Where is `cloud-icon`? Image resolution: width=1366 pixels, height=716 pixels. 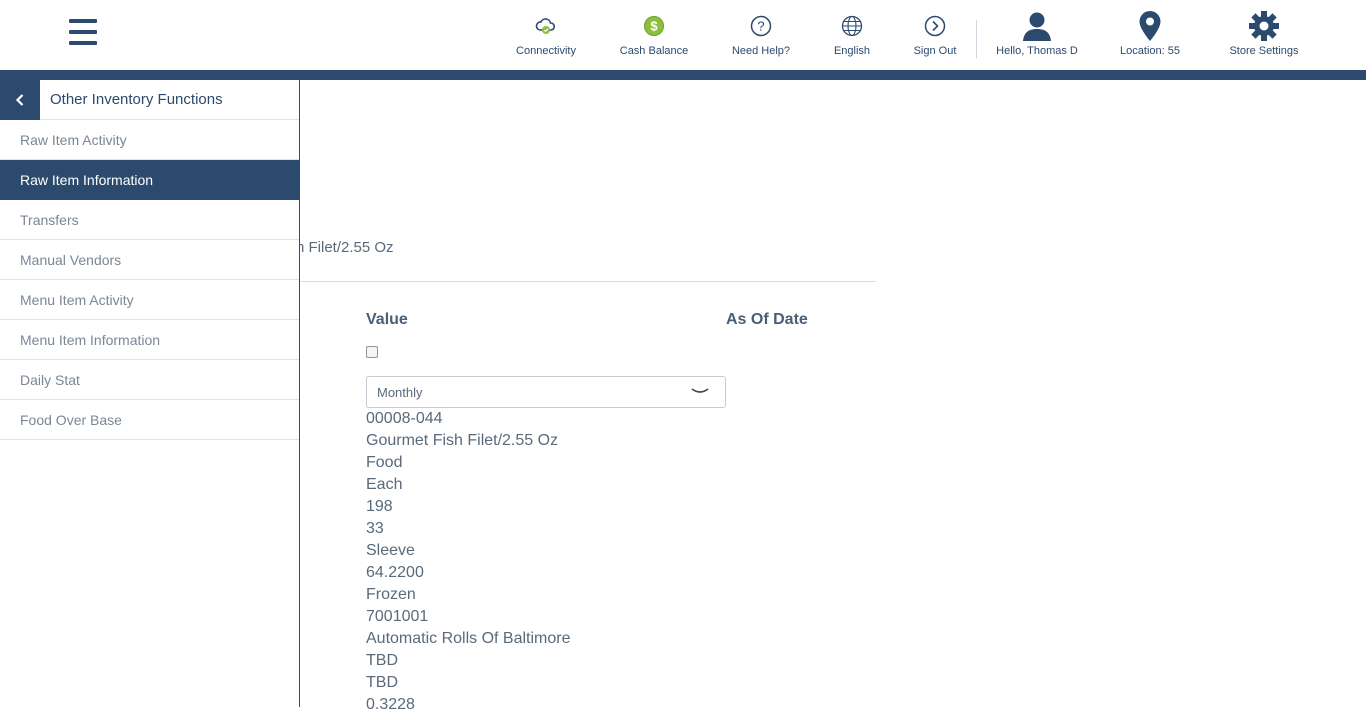 cloud-icon is located at coordinates (546, 26).